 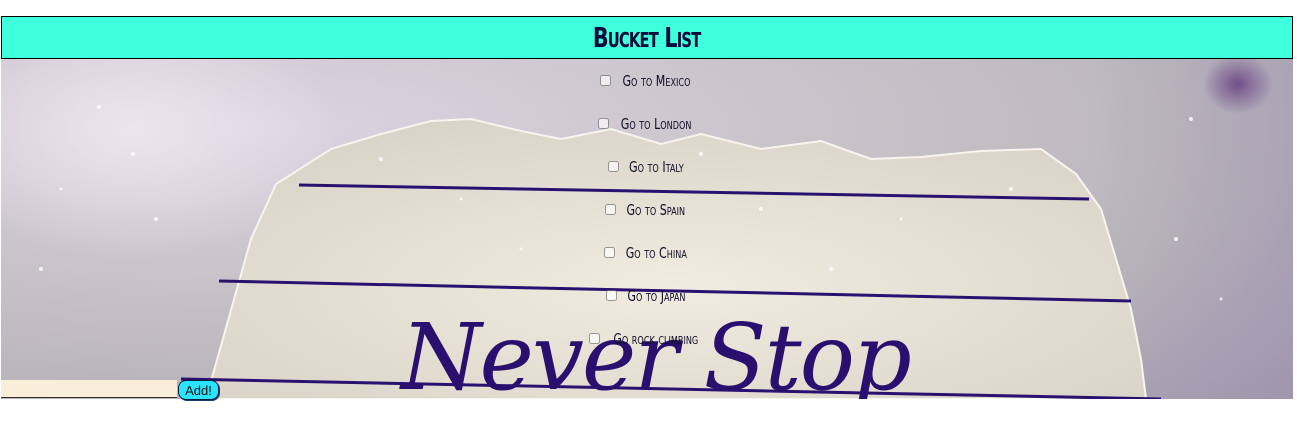 What do you see at coordinates (656, 338) in the screenshot?
I see `item-label: Go rock climbing` at bounding box center [656, 338].